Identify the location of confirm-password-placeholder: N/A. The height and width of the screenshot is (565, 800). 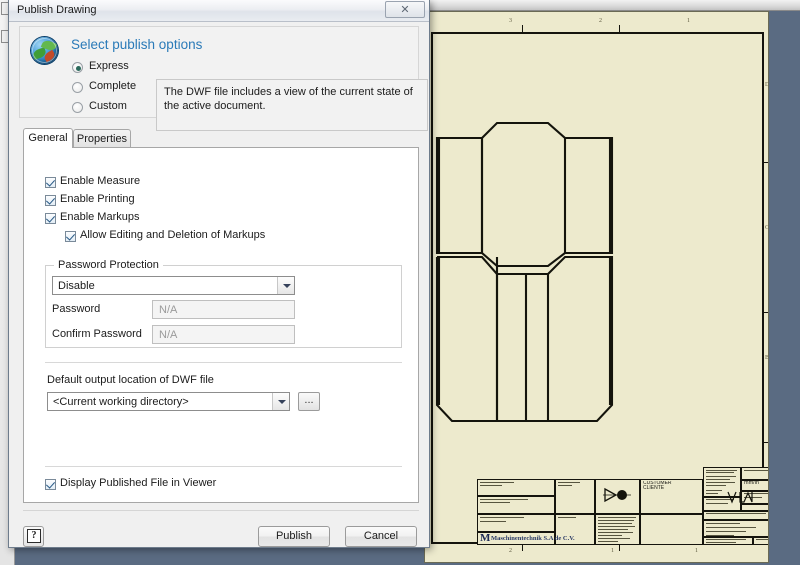
(168, 335).